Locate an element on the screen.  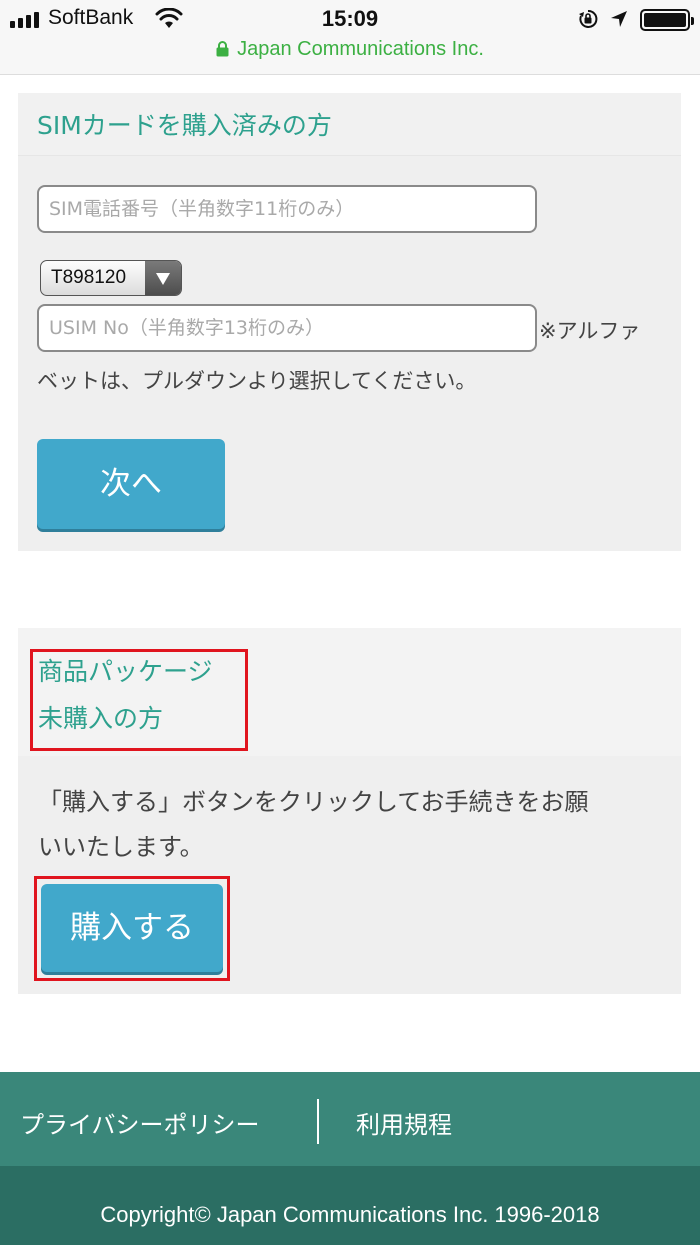
package-description-line2: いいたします。 is located at coordinates (121, 847).